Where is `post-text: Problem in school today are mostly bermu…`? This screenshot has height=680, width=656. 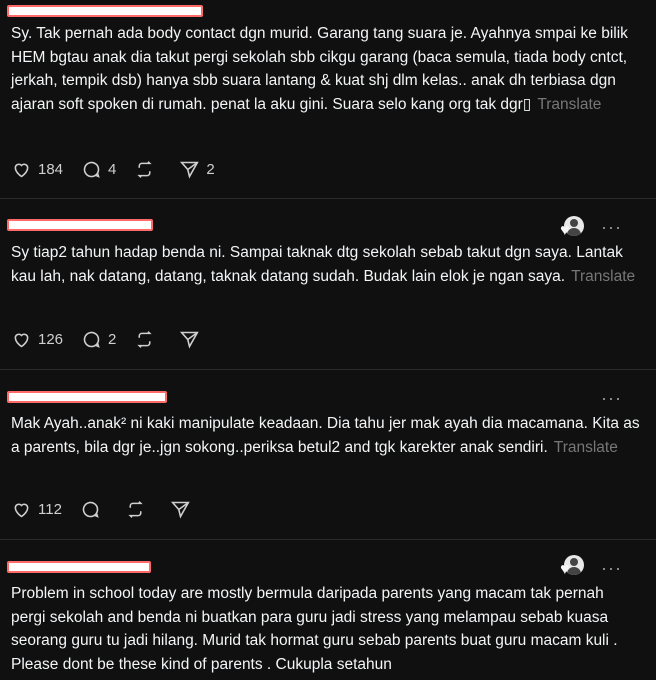
post-text: Problem in school today are mostly bermu… is located at coordinates (326, 629).